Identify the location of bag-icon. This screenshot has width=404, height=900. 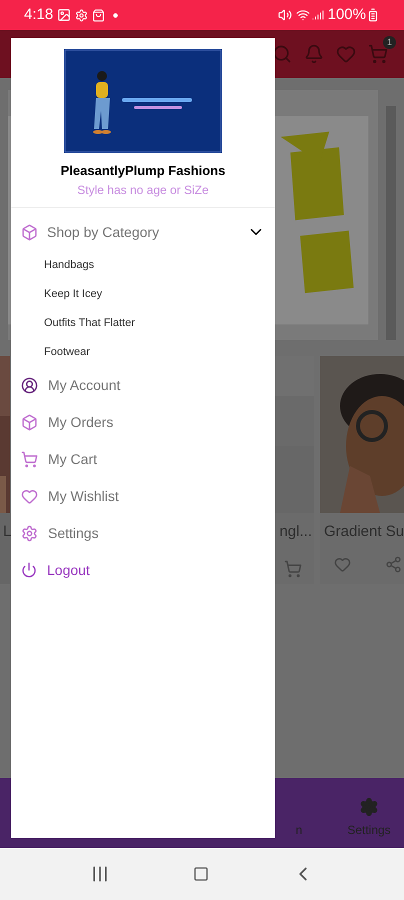
(99, 15).